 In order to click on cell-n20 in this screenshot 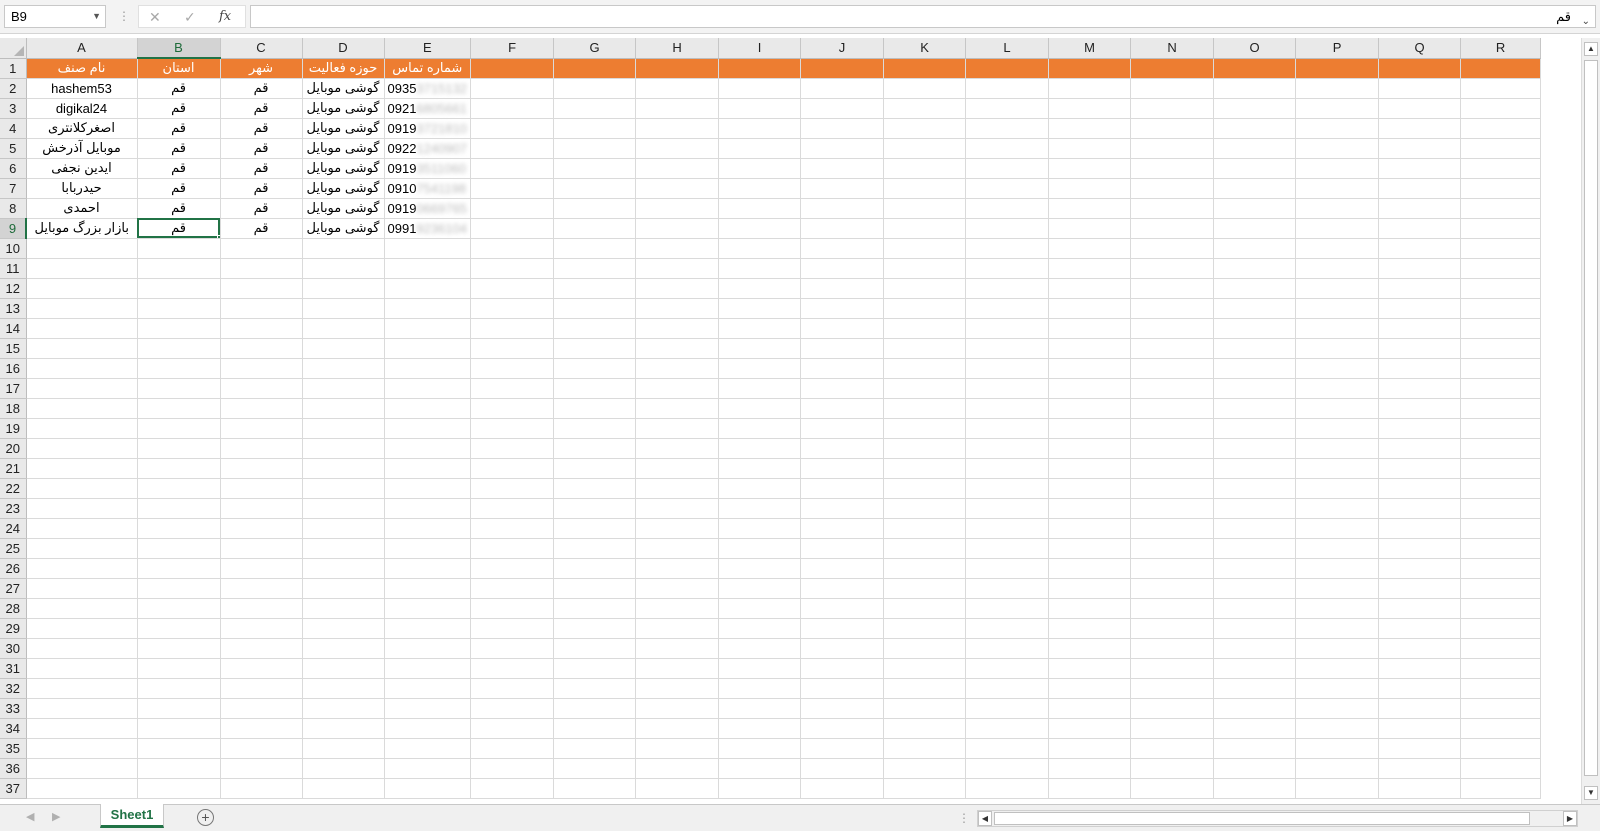, I will do `click(1172, 448)`.